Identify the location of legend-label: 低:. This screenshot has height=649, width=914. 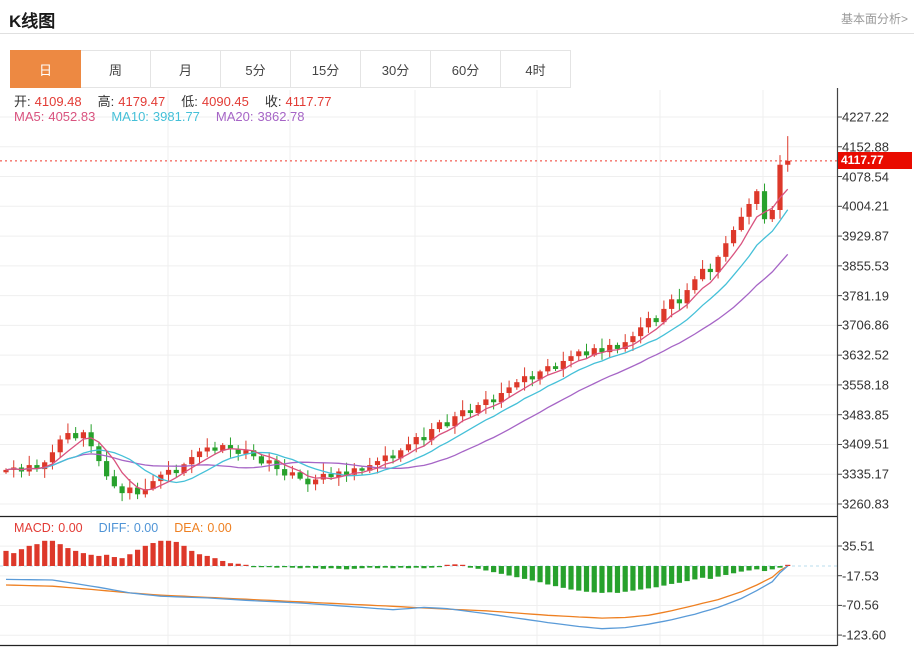
(189, 101).